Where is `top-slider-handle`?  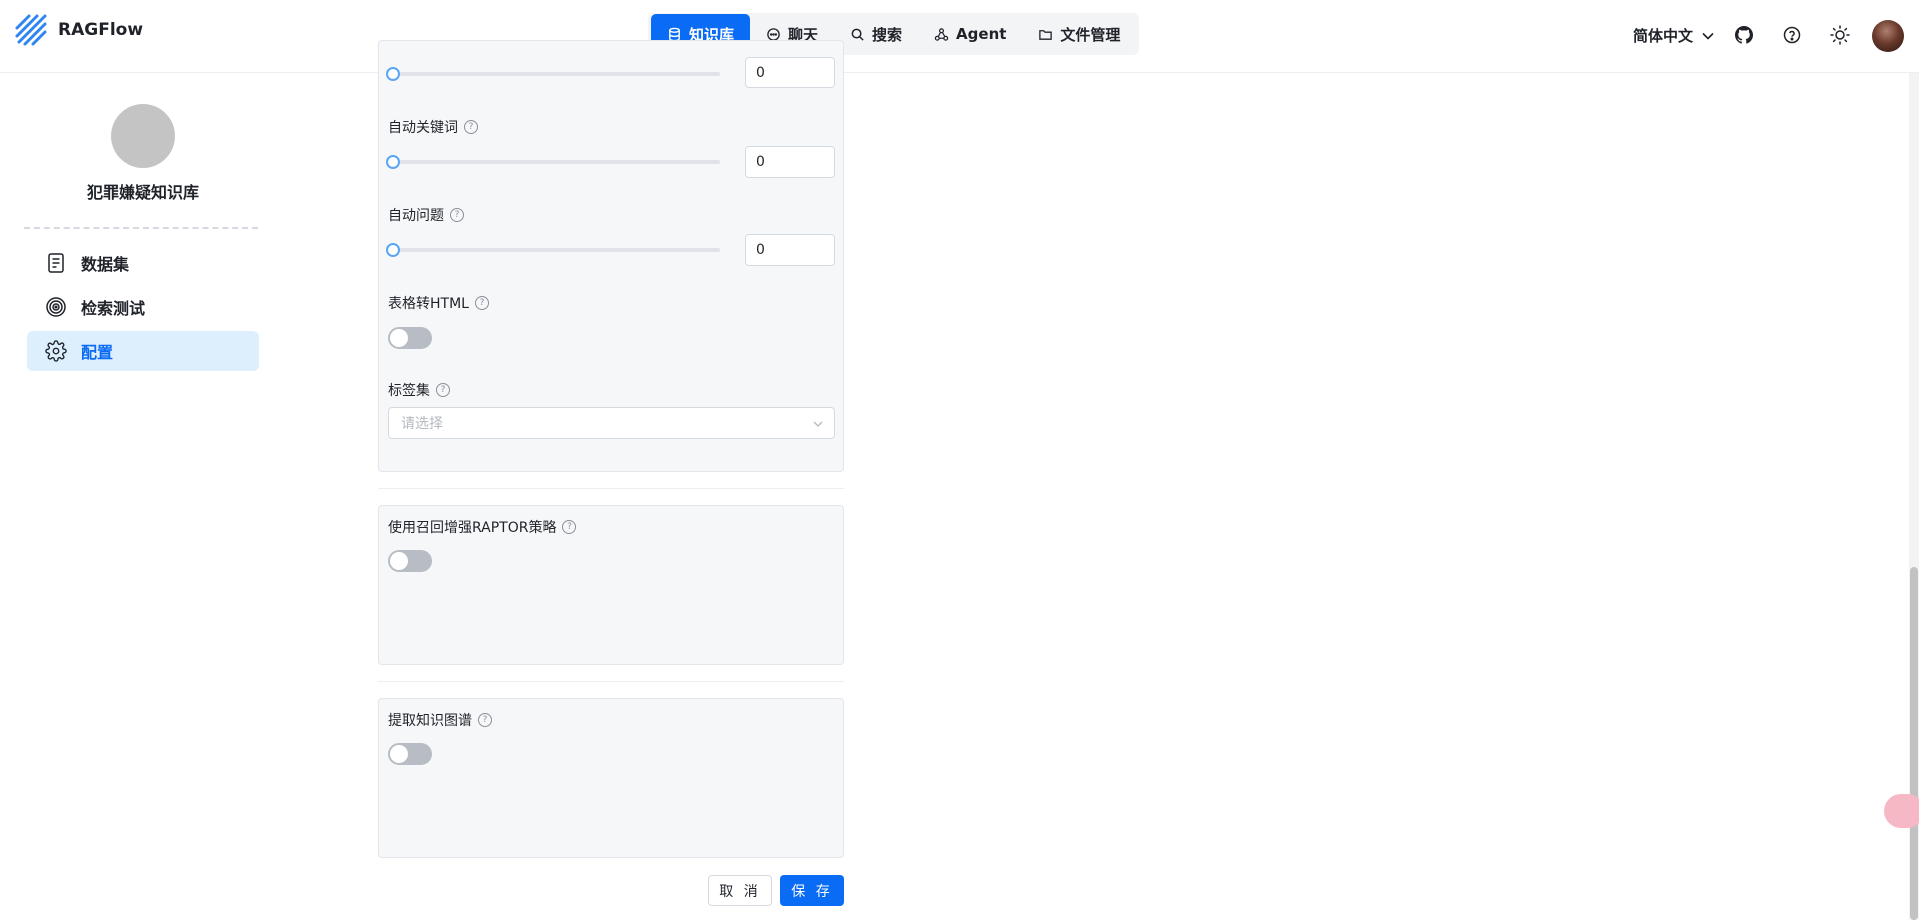
top-slider-handle is located at coordinates (393, 74).